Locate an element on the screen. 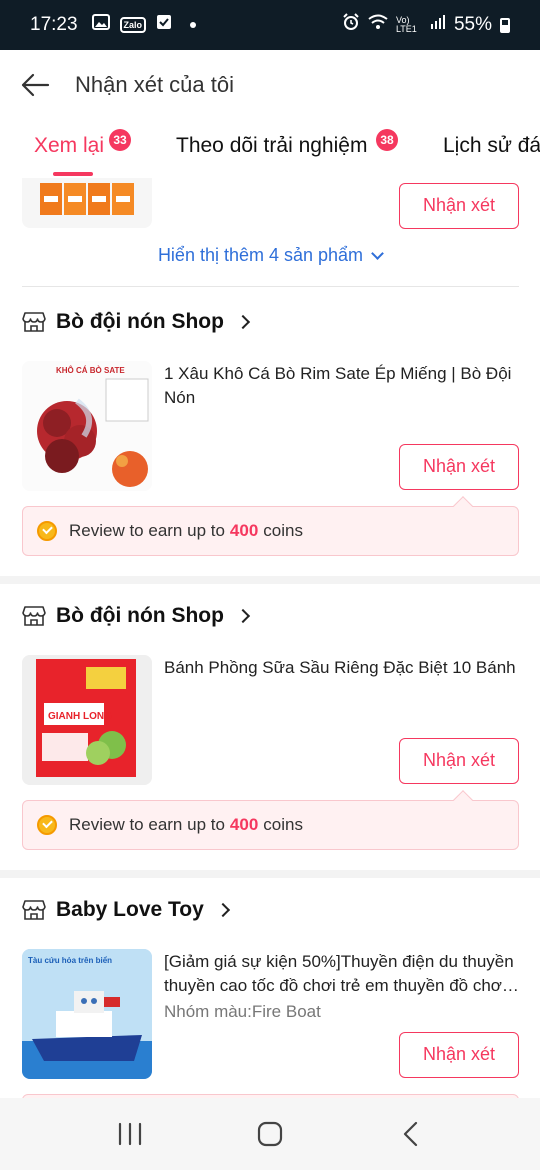 The height and width of the screenshot is (1170, 540). tab-lich-su-danh-gia: Lịch sử đá is located at coordinates (491, 146).